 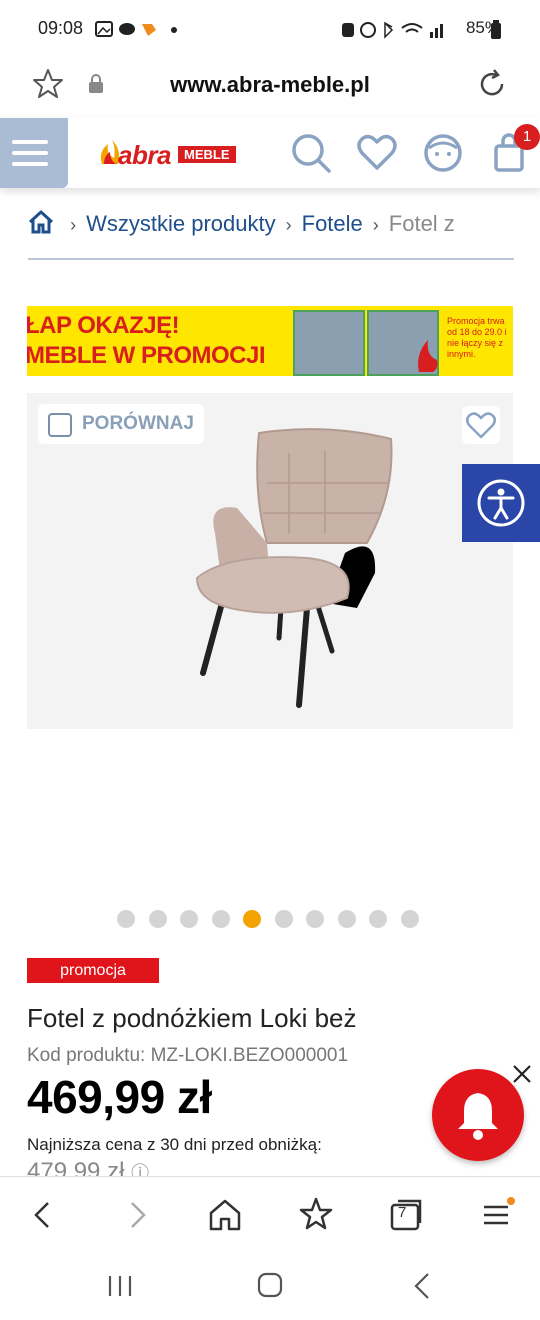 What do you see at coordinates (181, 223) in the screenshot?
I see `breadcrumb-all-products: Wszystkie produkty` at bounding box center [181, 223].